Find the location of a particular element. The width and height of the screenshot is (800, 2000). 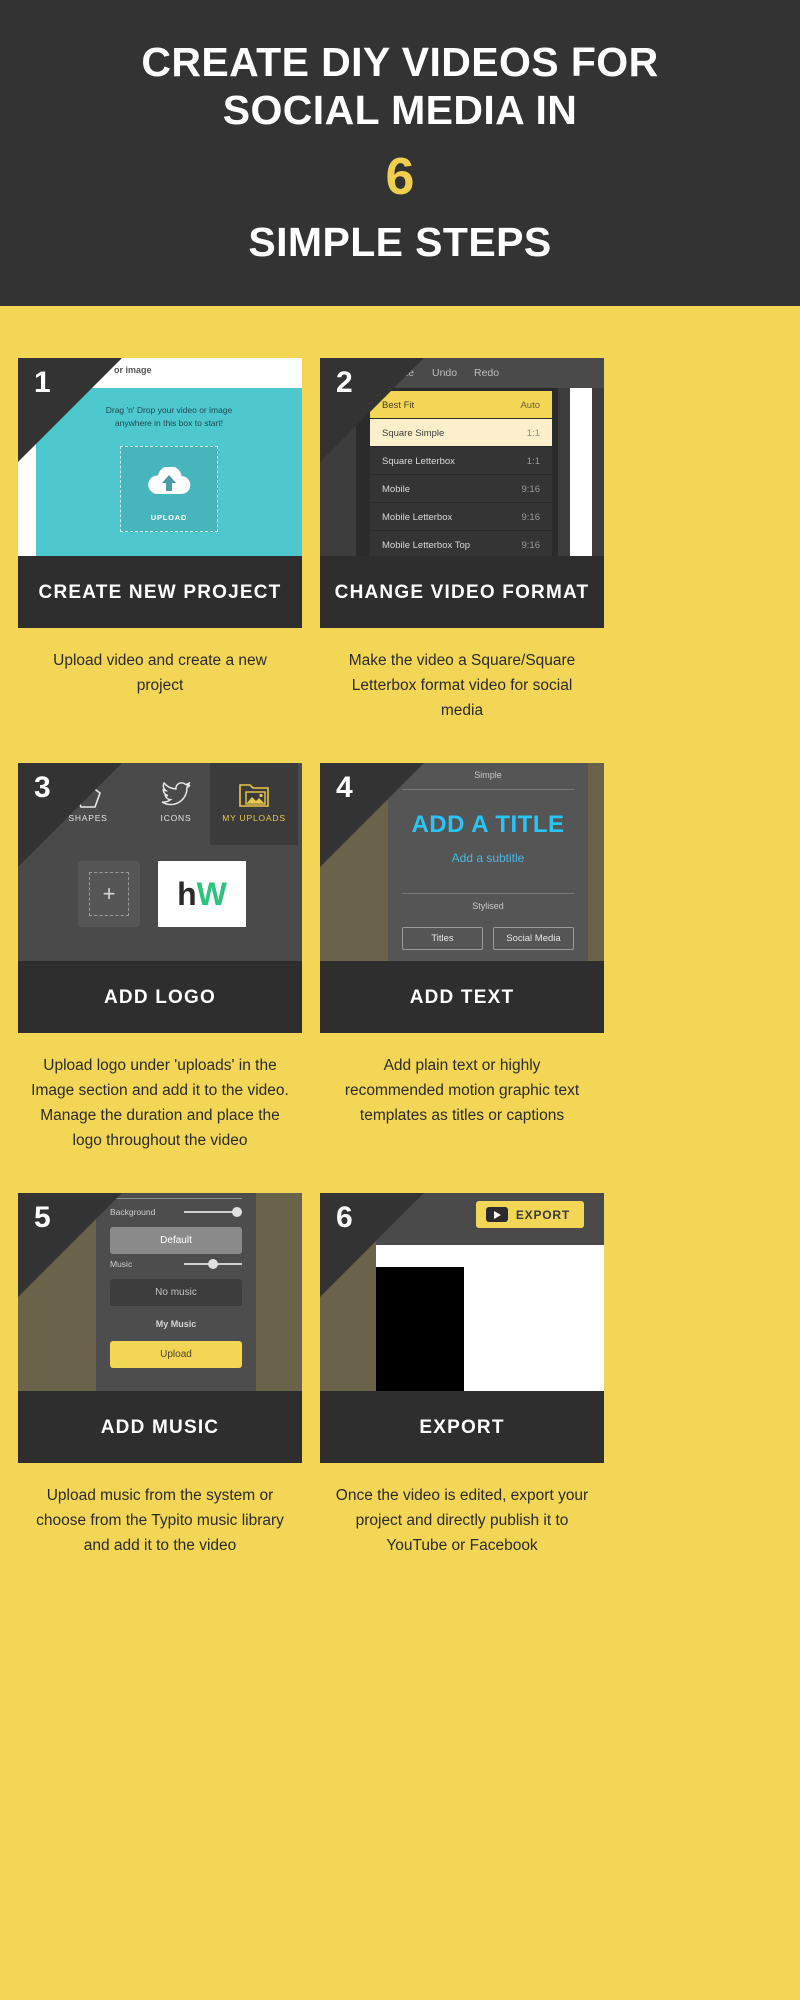

tab-my-uploads: MY UPLOADS is located at coordinates (254, 800).